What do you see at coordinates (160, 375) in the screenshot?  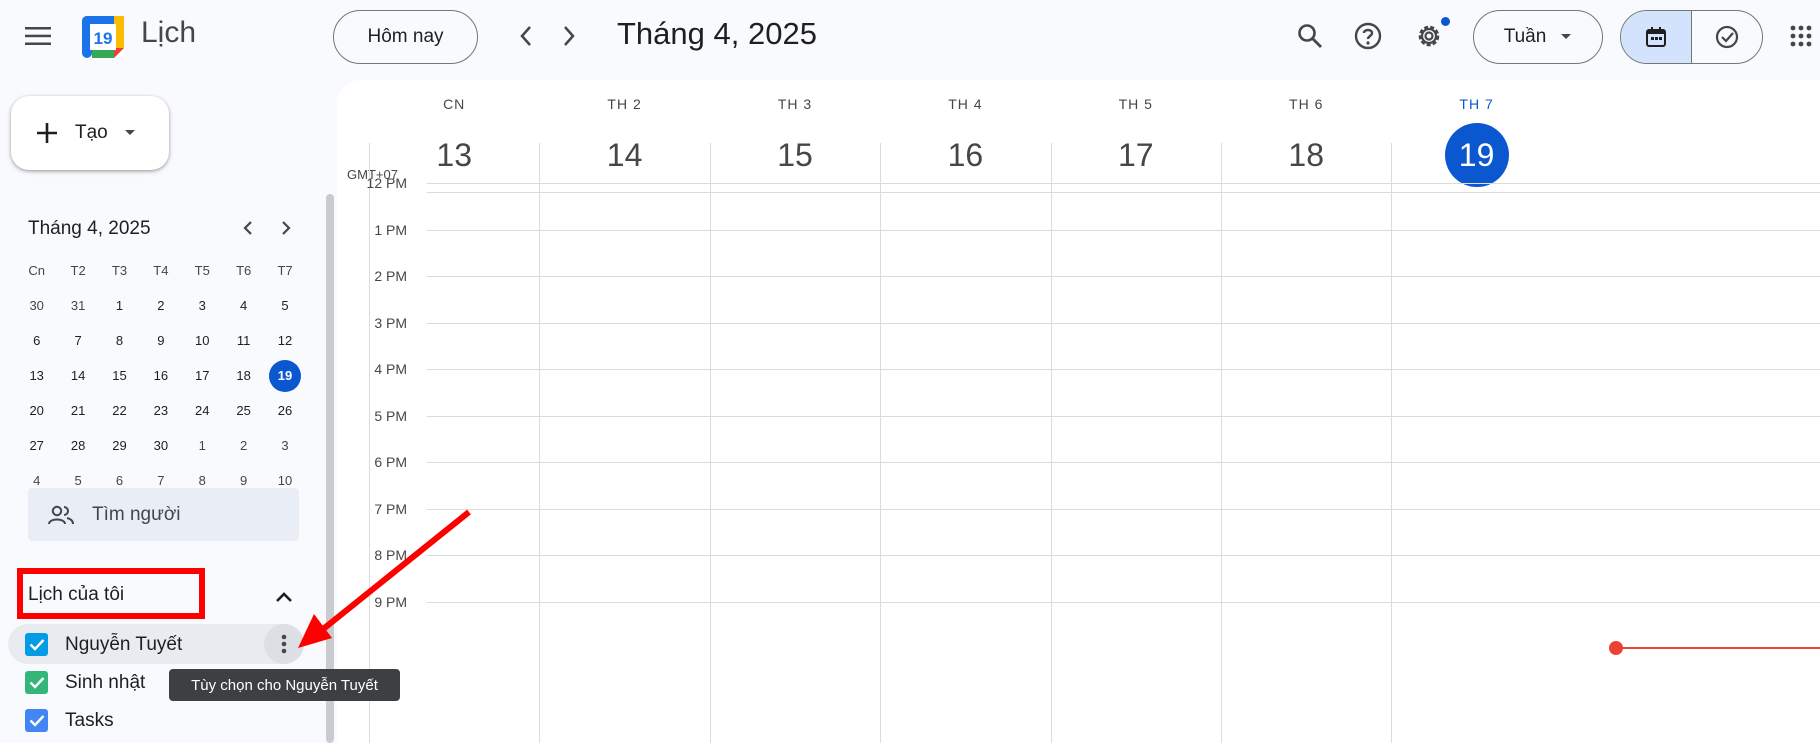 I see `mini-calendar-day: 16` at bounding box center [160, 375].